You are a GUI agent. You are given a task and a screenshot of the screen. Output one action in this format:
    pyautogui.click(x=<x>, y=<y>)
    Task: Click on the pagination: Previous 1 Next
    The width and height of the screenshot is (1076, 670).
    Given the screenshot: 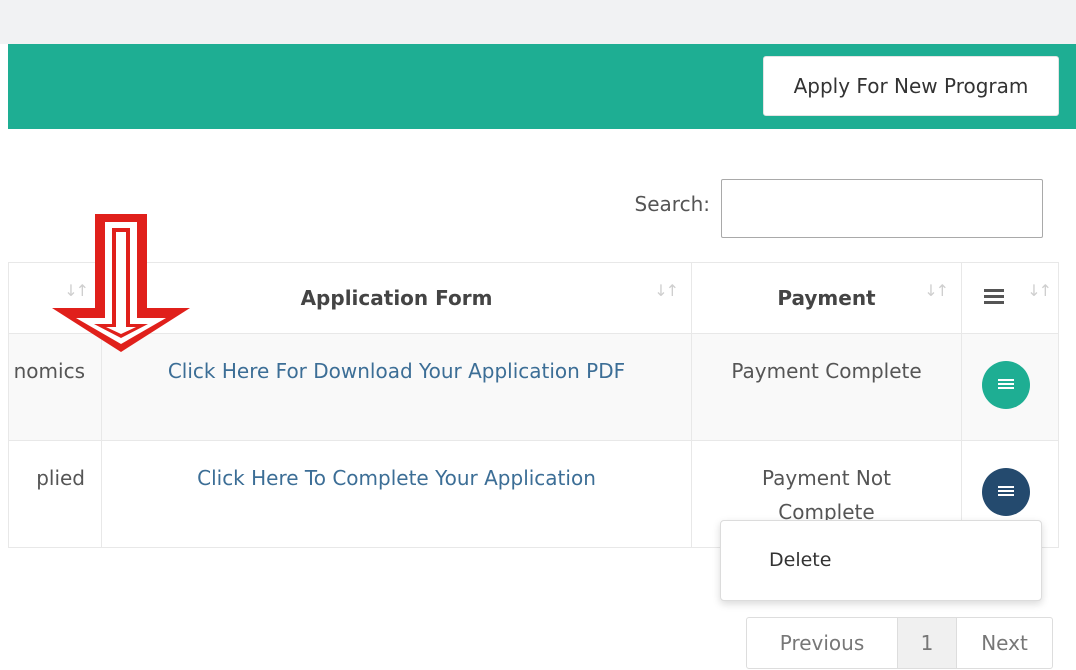 What is the action you would take?
    pyautogui.click(x=899, y=643)
    